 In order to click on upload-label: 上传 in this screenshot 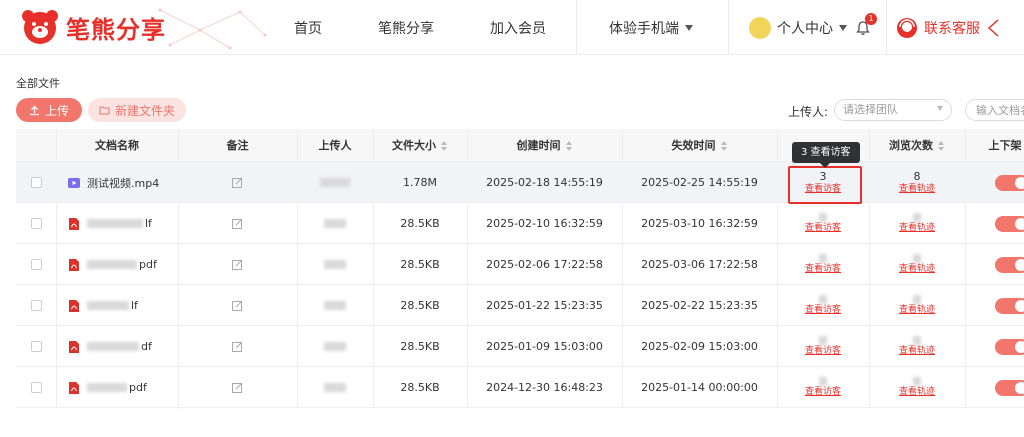, I will do `click(56, 110)`.